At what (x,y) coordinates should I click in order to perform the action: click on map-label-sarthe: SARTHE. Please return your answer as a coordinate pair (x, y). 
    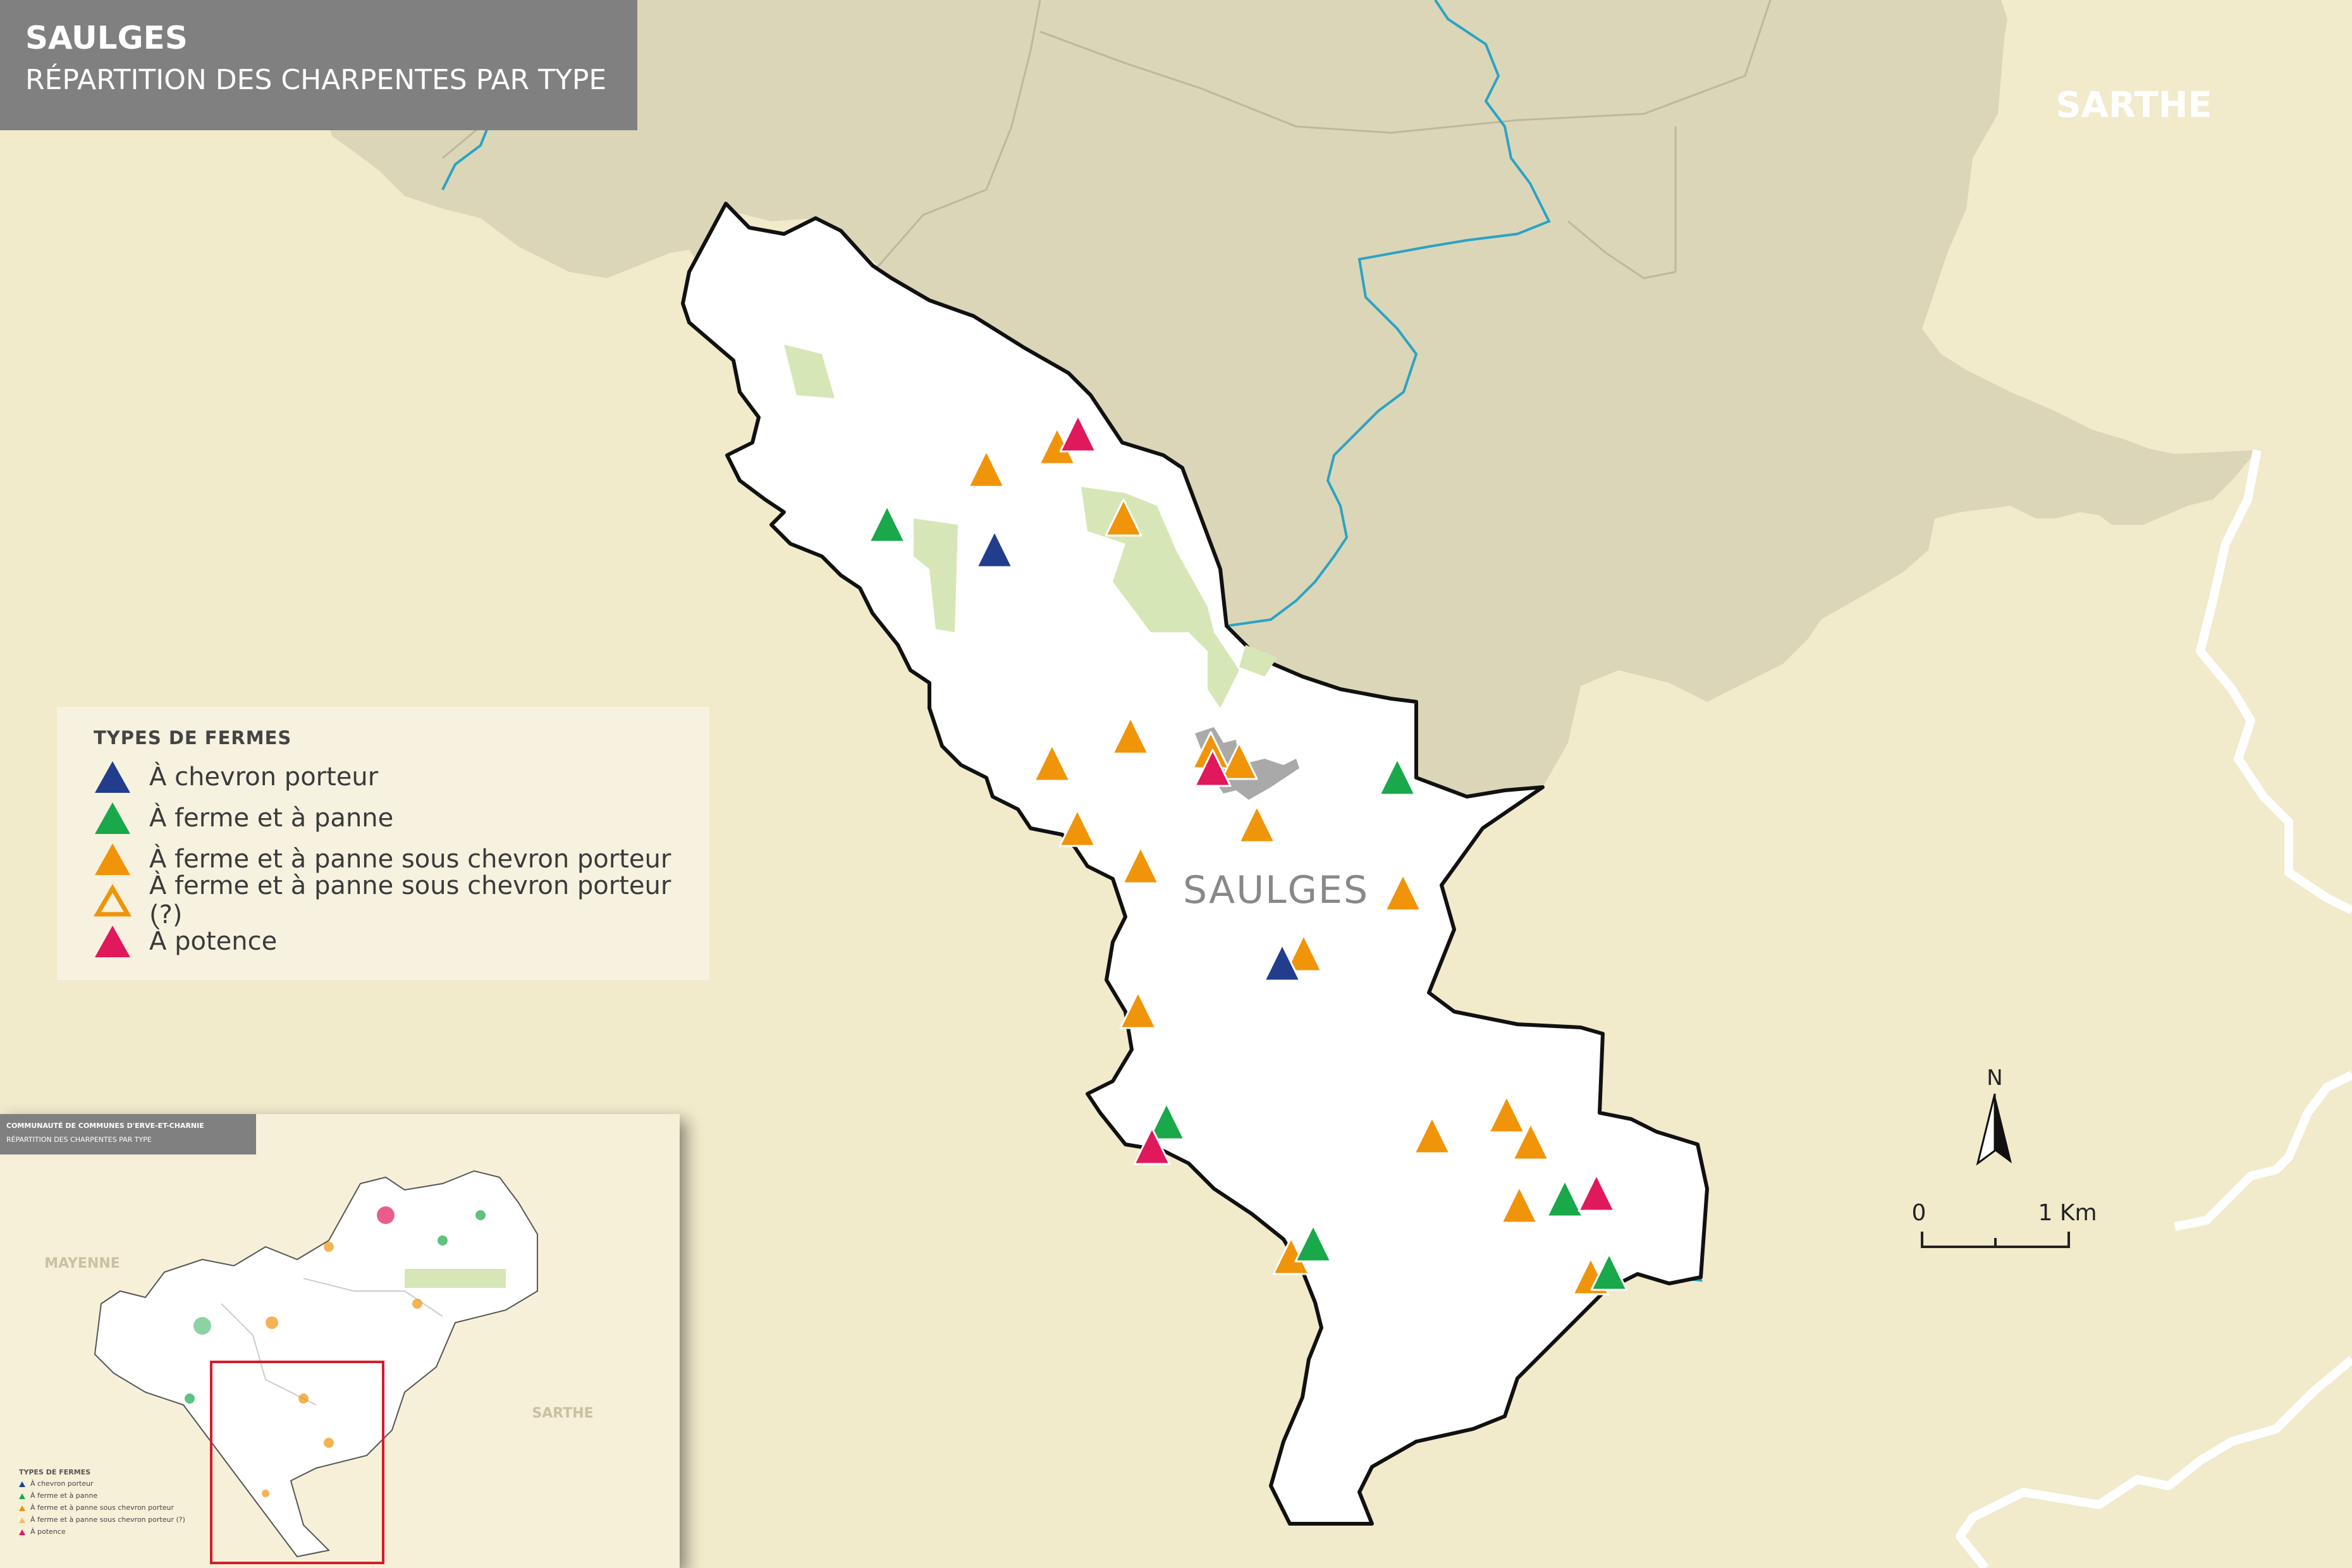
    Looking at the image, I should click on (2133, 105).